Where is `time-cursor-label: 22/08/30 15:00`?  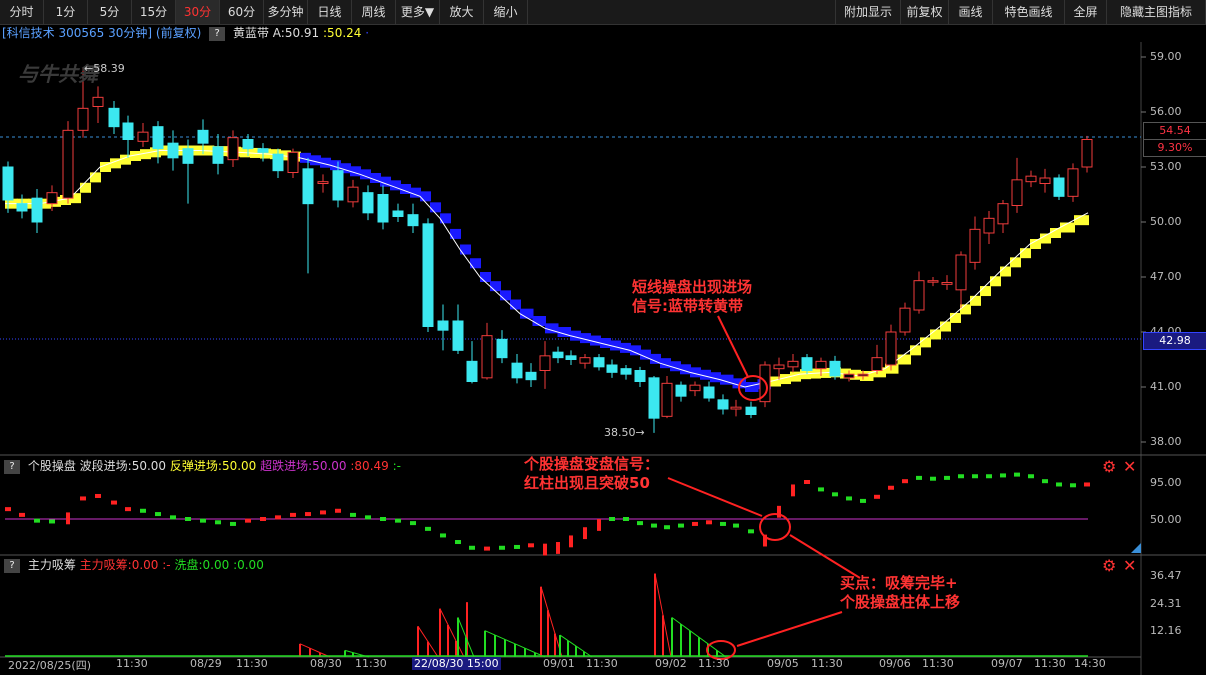 time-cursor-label: 22/08/30 15:00 is located at coordinates (456, 663).